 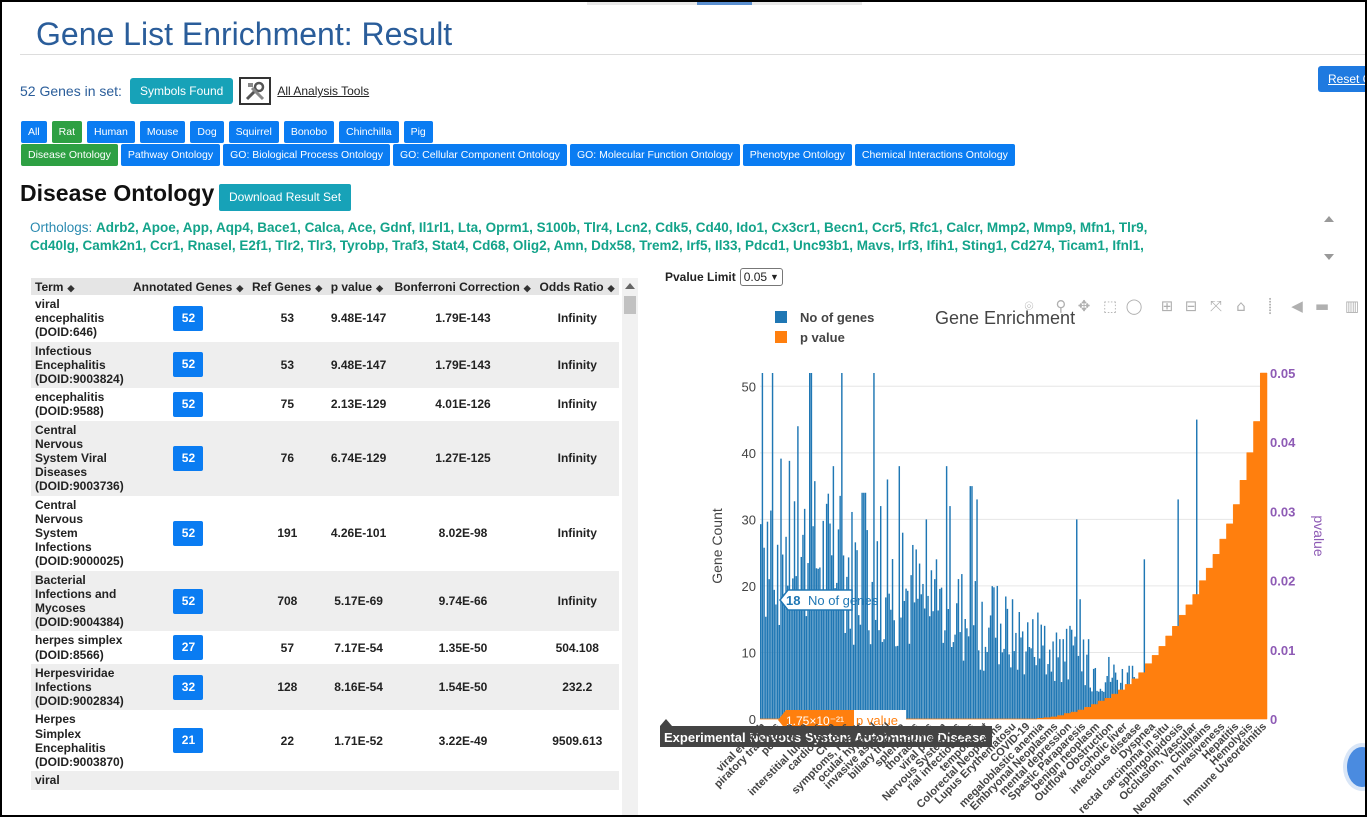 I want to click on y-tick-label: 50, so click(x=749, y=386).